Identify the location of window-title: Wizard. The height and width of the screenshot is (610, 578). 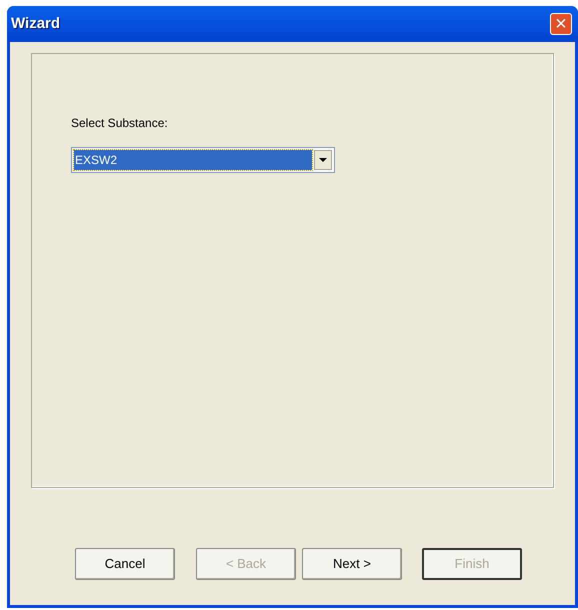
(35, 24).